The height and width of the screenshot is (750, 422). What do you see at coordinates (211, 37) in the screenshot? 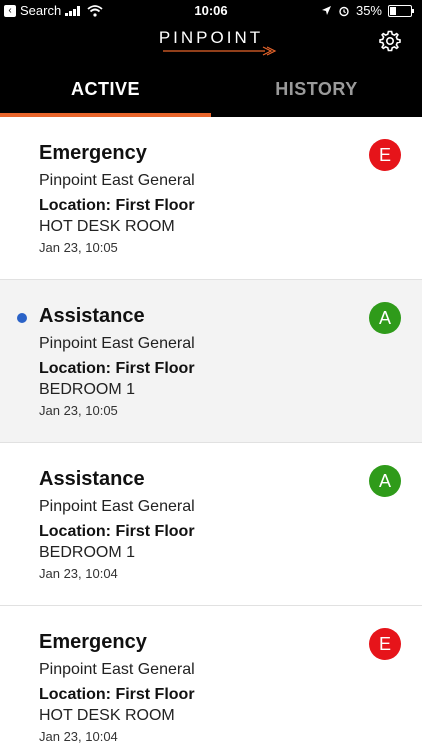
I see `app-logo: PINPOINT` at bounding box center [211, 37].